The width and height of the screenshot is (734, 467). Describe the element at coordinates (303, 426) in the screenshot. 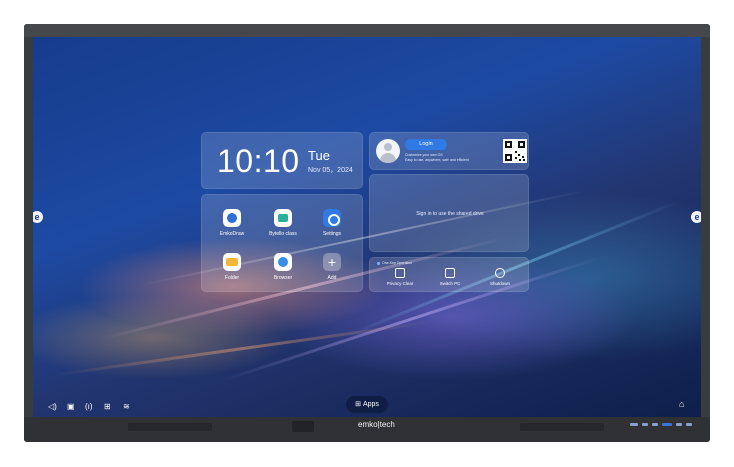

I see `camera-module` at that location.